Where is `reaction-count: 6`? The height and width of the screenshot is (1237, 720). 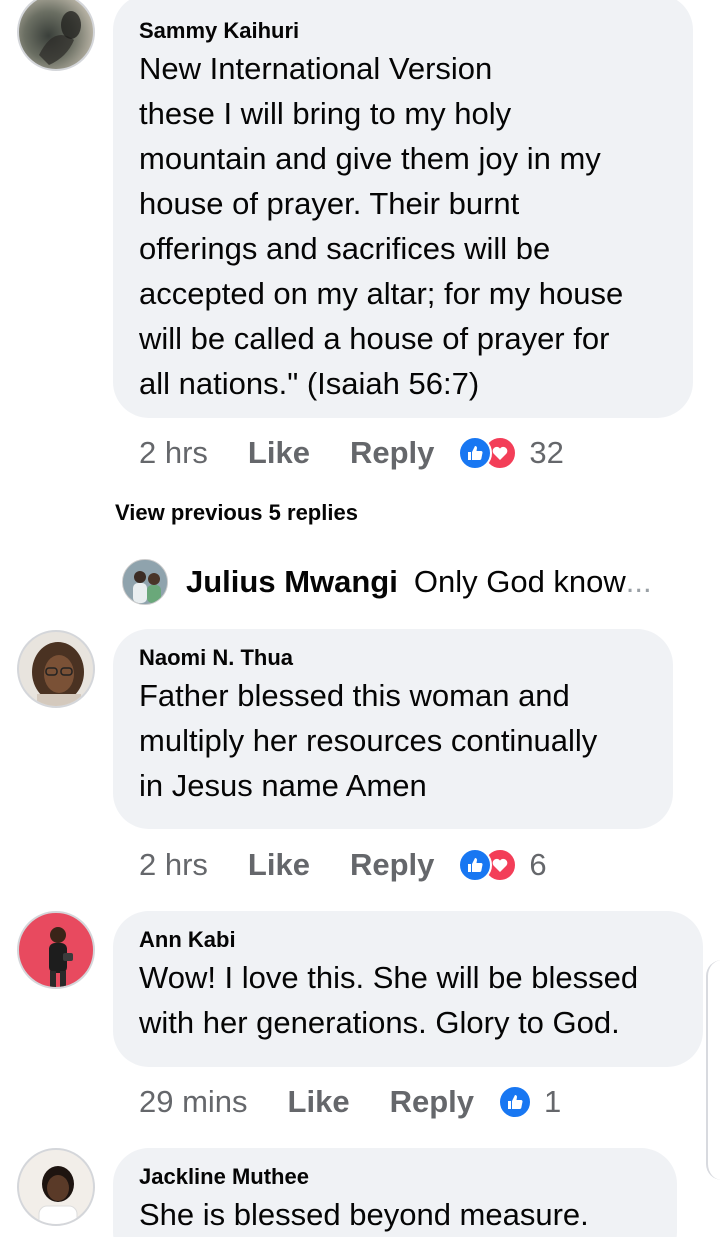 reaction-count: 6 is located at coordinates (538, 864).